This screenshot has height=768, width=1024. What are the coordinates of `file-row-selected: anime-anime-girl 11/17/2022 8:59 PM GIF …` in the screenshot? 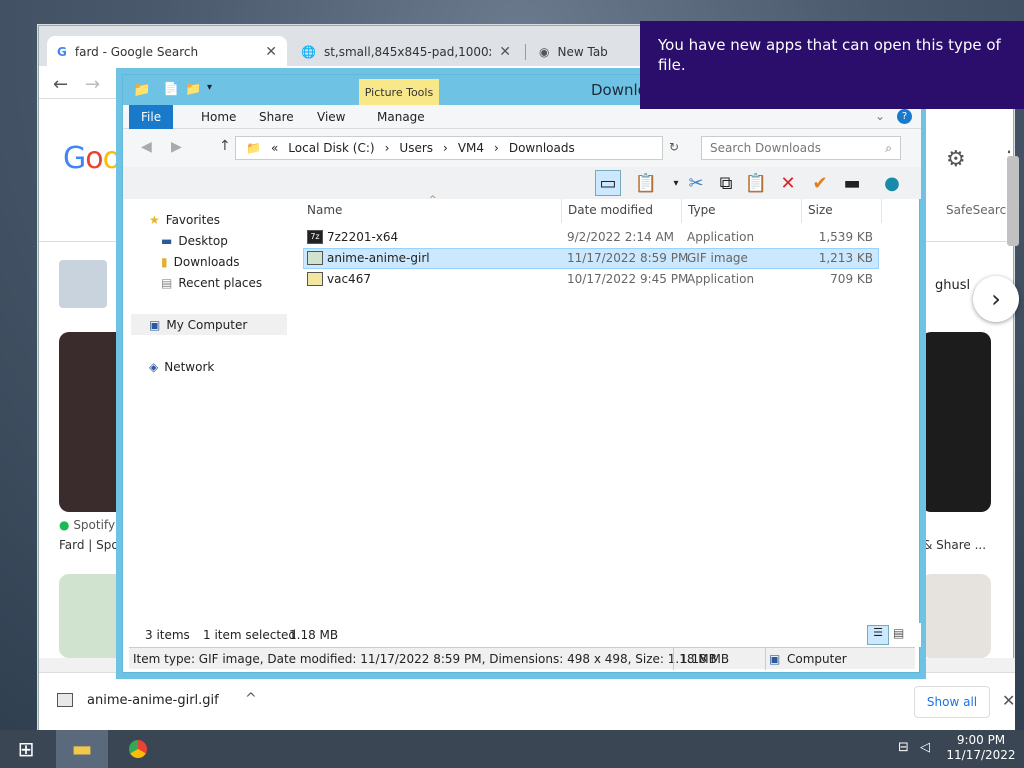 It's located at (591, 258).